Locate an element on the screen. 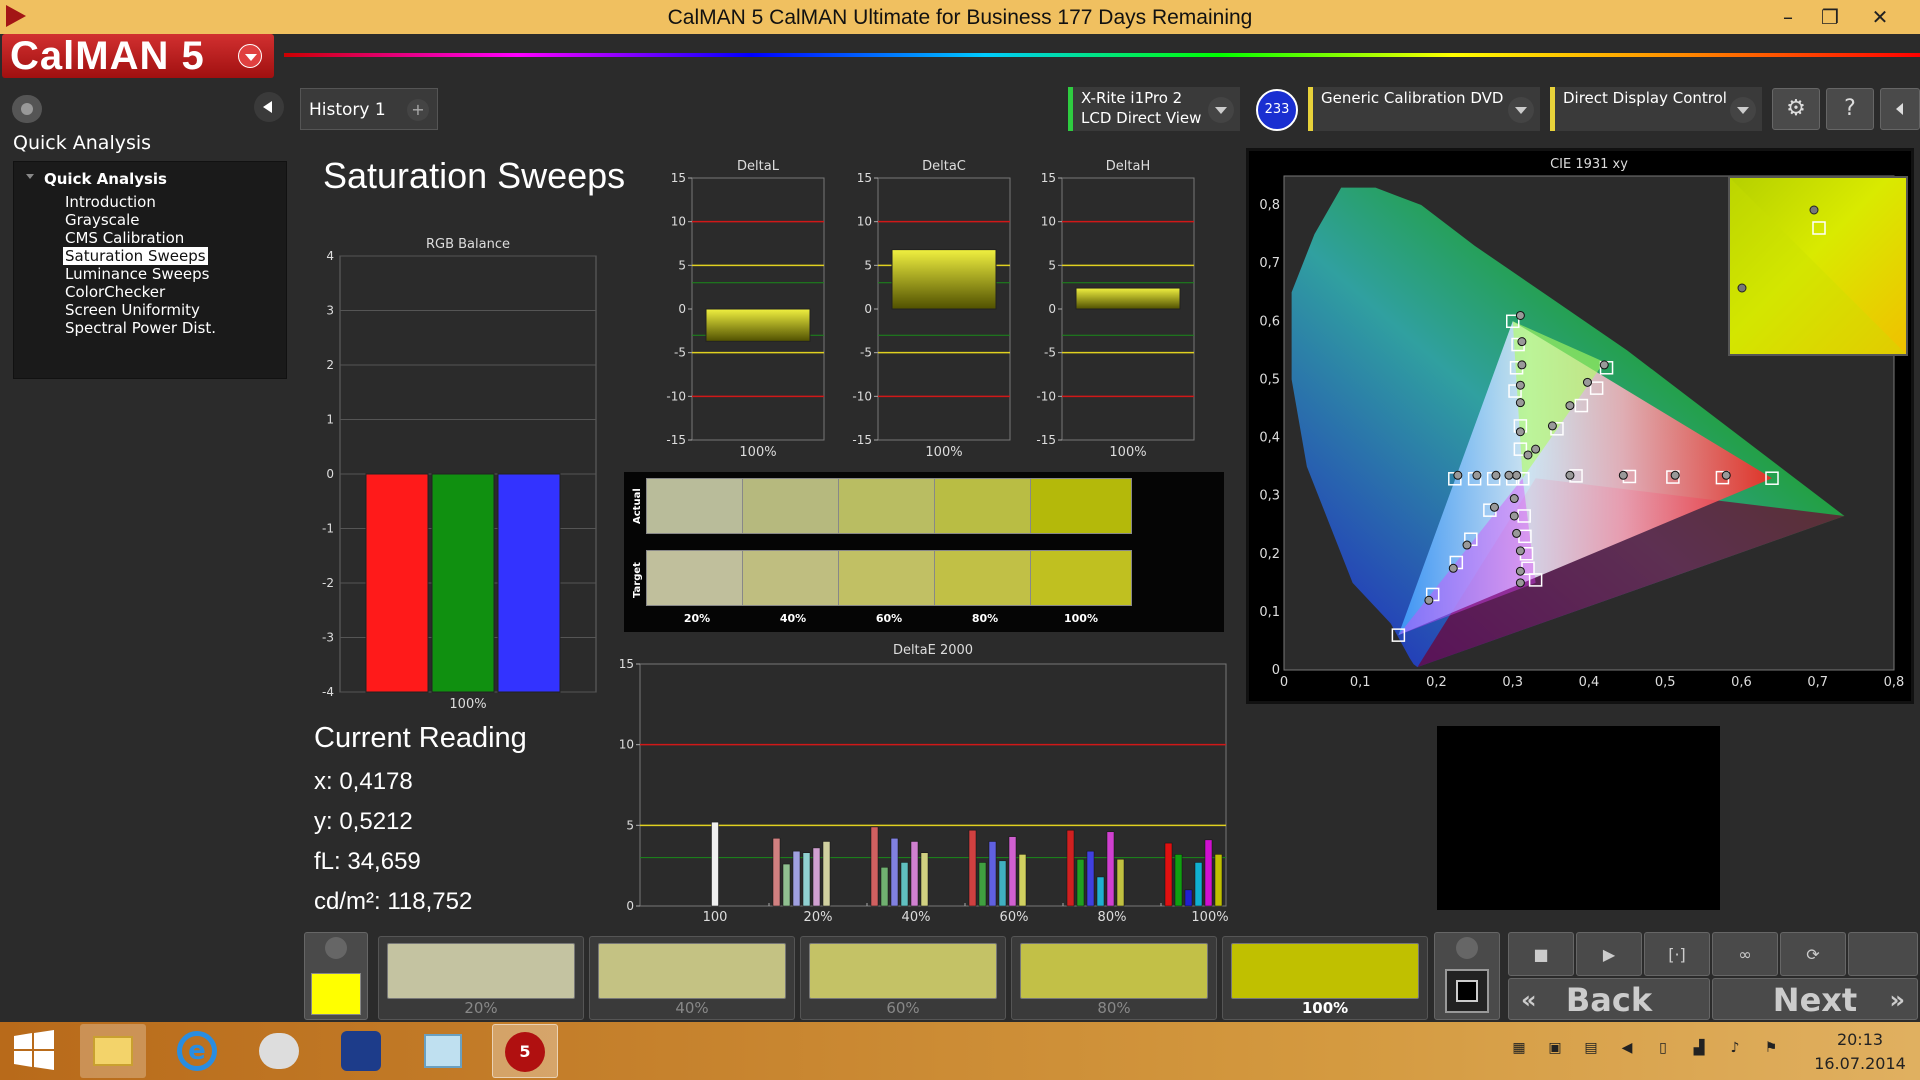 Image resolution: width=1920 pixels, height=1080 pixels. collapse-sidebar-icon is located at coordinates (269, 107).